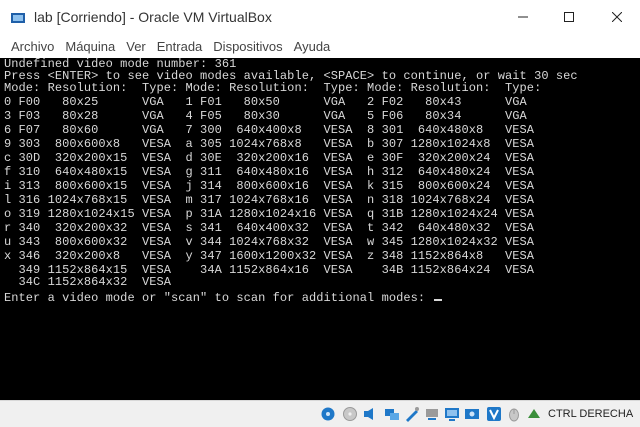  Describe the element at coordinates (452, 414) in the screenshot. I see `display-icon` at that location.